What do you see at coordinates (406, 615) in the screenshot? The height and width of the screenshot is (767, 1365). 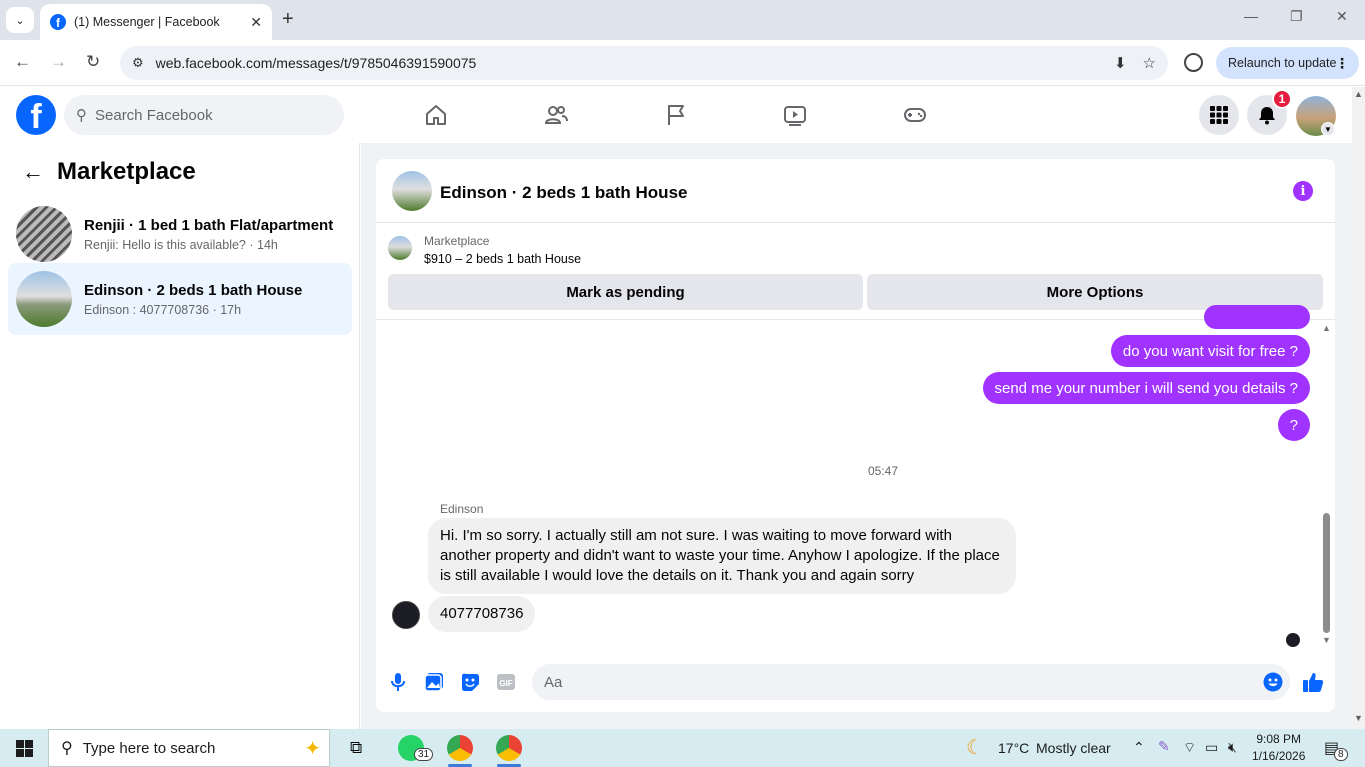 I see `sender-avatar` at bounding box center [406, 615].